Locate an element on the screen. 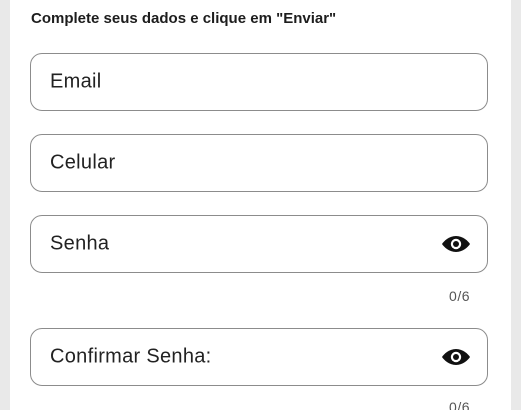 The width and height of the screenshot is (521, 410). password-placeholder: Senha is located at coordinates (80, 243).